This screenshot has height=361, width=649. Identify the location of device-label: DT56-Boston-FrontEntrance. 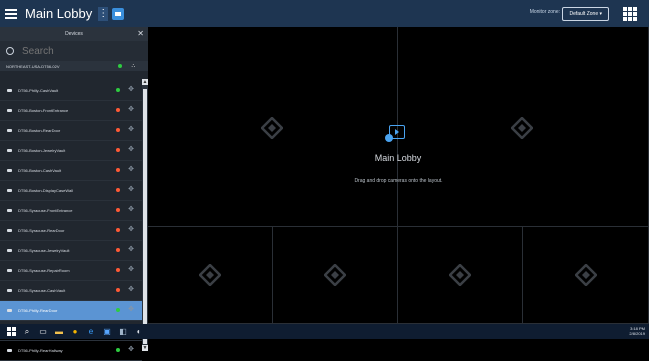
(43, 110).